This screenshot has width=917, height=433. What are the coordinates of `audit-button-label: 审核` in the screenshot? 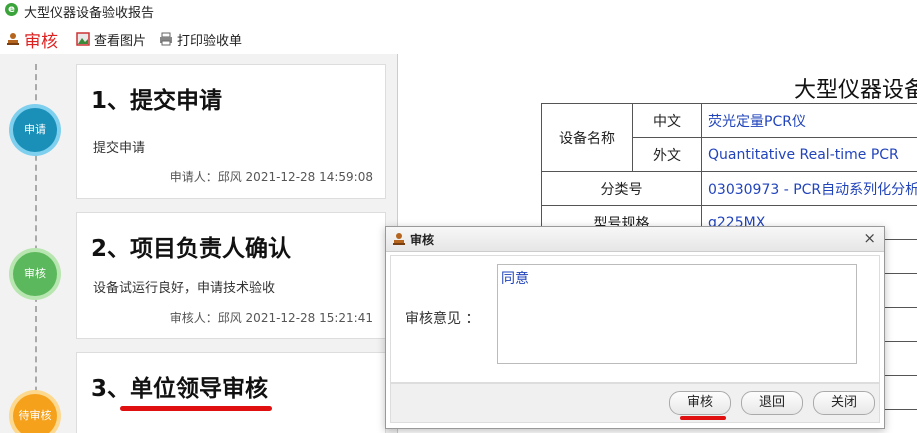 It's located at (41, 41).